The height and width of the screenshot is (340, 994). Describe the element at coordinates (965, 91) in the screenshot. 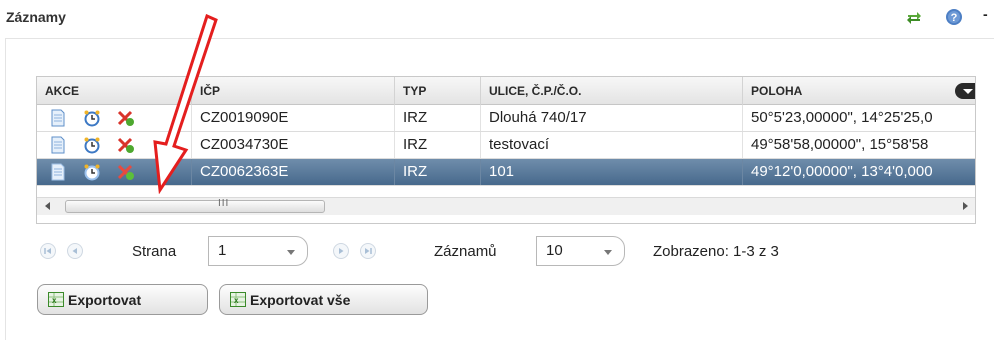

I see `column-menu-dropdown` at that location.